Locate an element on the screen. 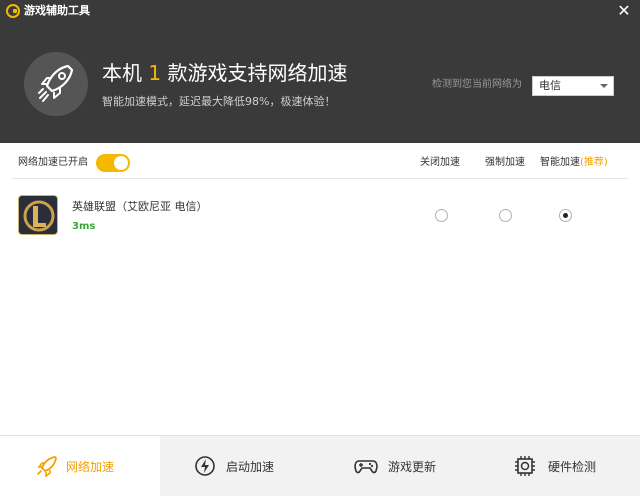  column-header-force: 强制加速 is located at coordinates (505, 163).